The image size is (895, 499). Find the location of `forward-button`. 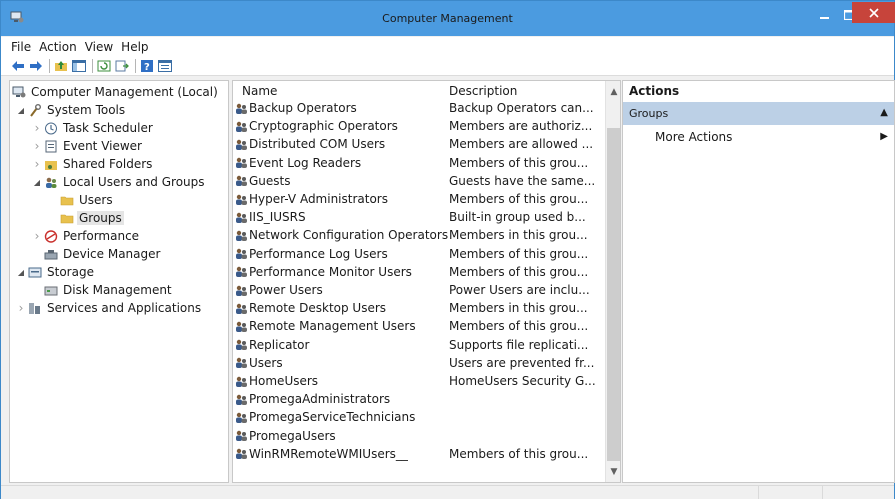

forward-button is located at coordinates (36, 66).